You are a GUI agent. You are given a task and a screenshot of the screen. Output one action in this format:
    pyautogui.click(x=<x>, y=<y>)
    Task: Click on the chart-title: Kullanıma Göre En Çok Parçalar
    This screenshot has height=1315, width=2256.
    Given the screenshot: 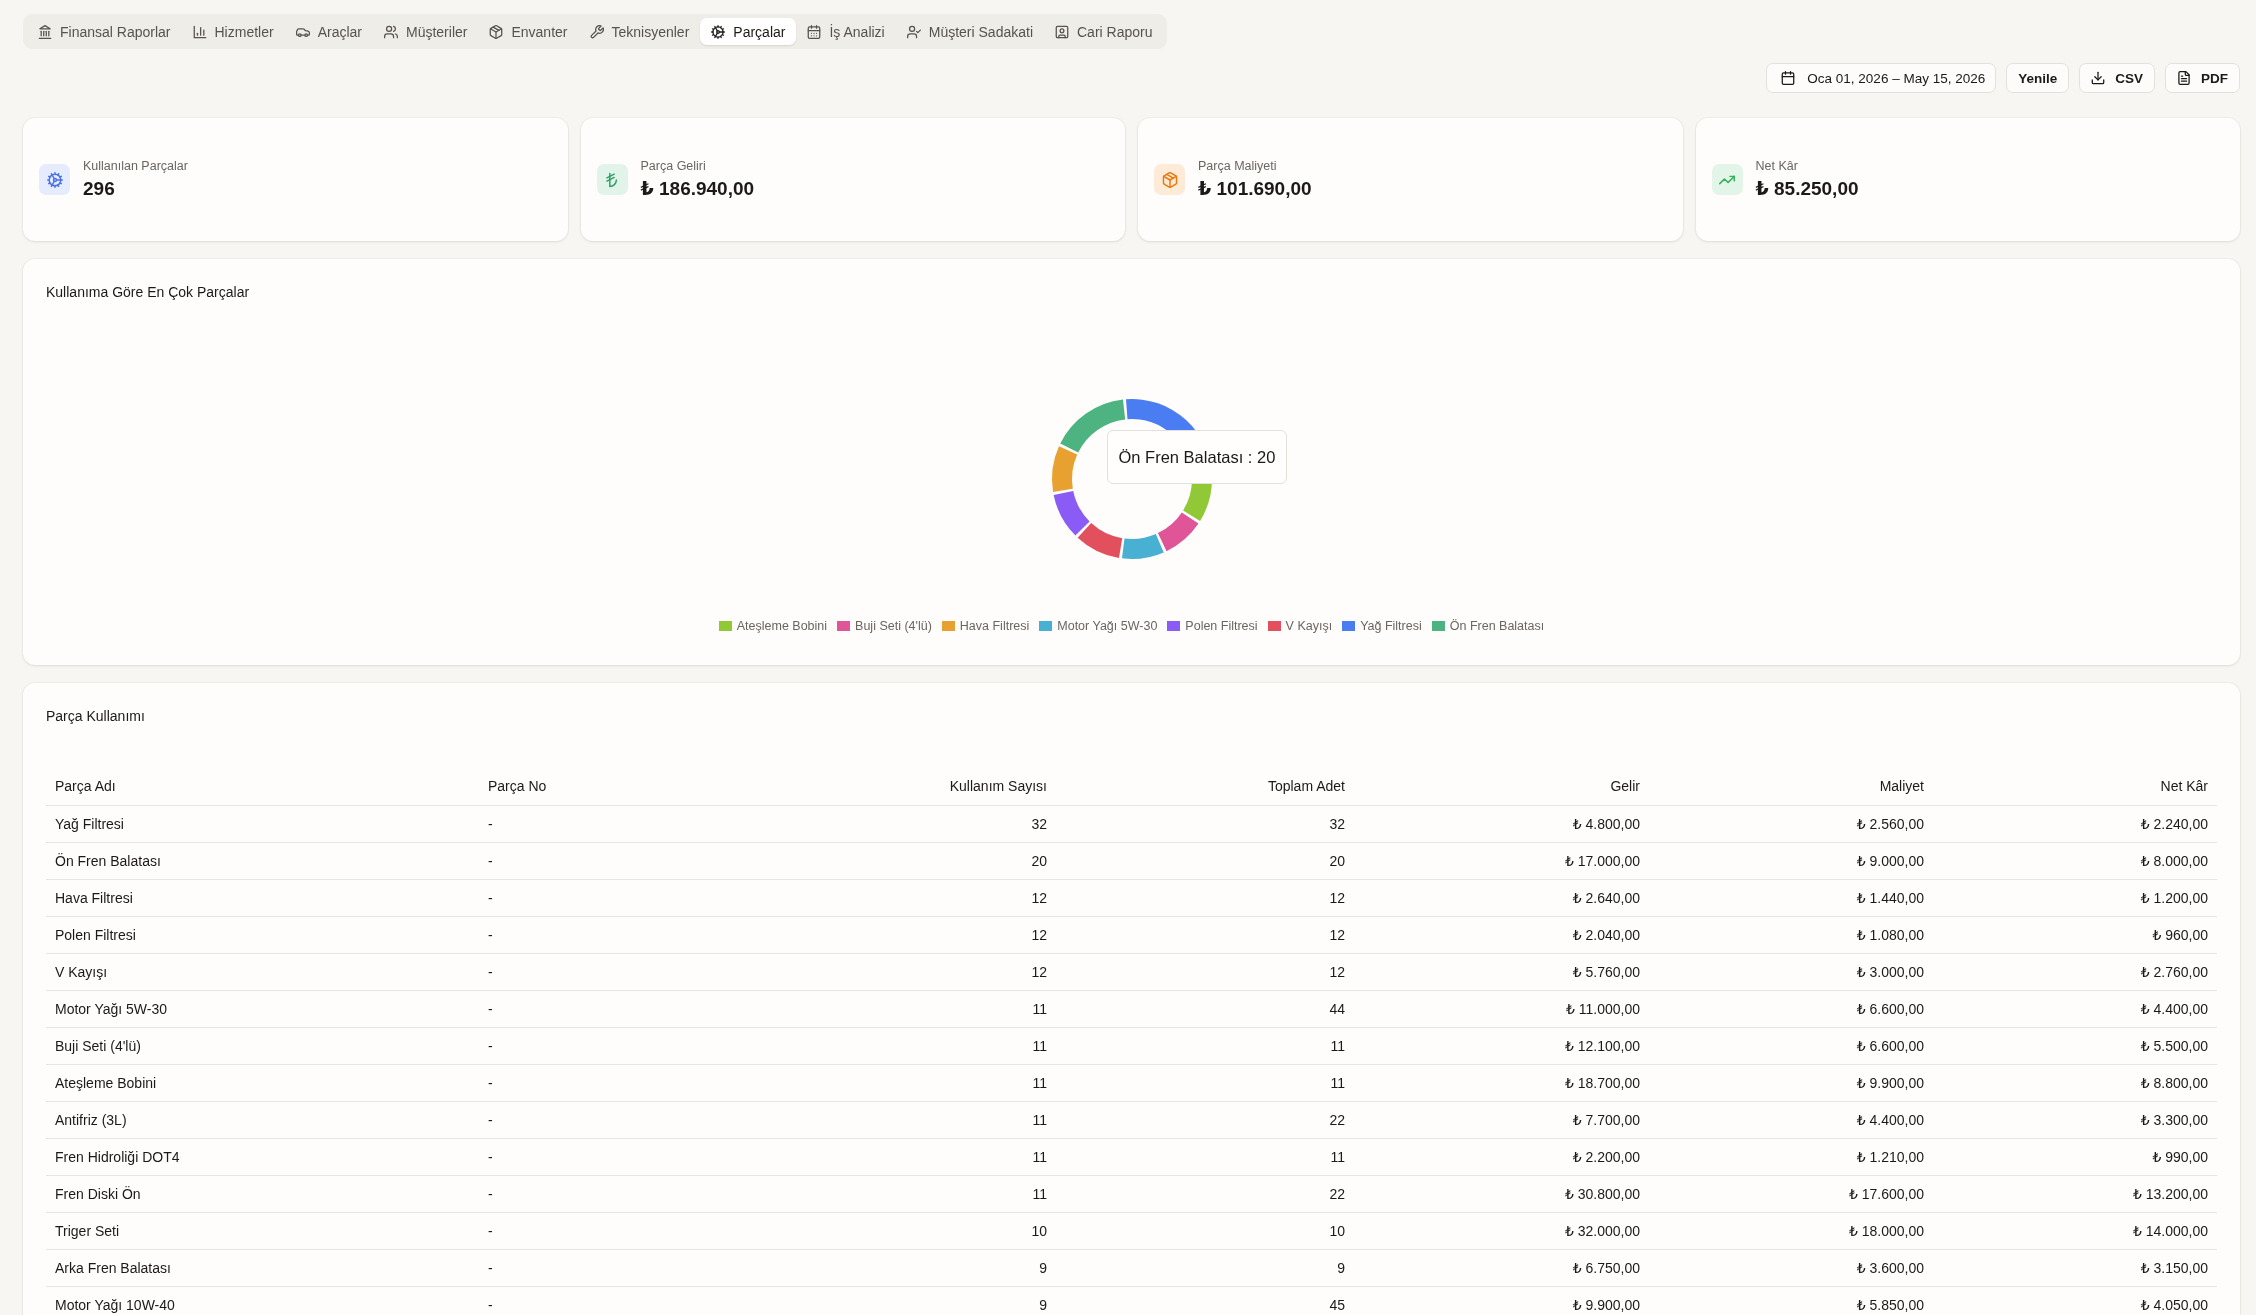 What is the action you would take?
    pyautogui.click(x=148, y=292)
    